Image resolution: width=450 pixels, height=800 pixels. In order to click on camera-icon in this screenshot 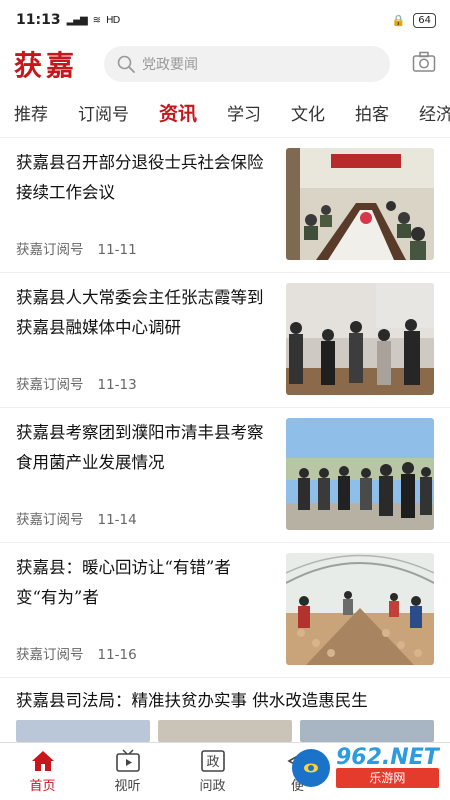, I will do `click(424, 61)`.